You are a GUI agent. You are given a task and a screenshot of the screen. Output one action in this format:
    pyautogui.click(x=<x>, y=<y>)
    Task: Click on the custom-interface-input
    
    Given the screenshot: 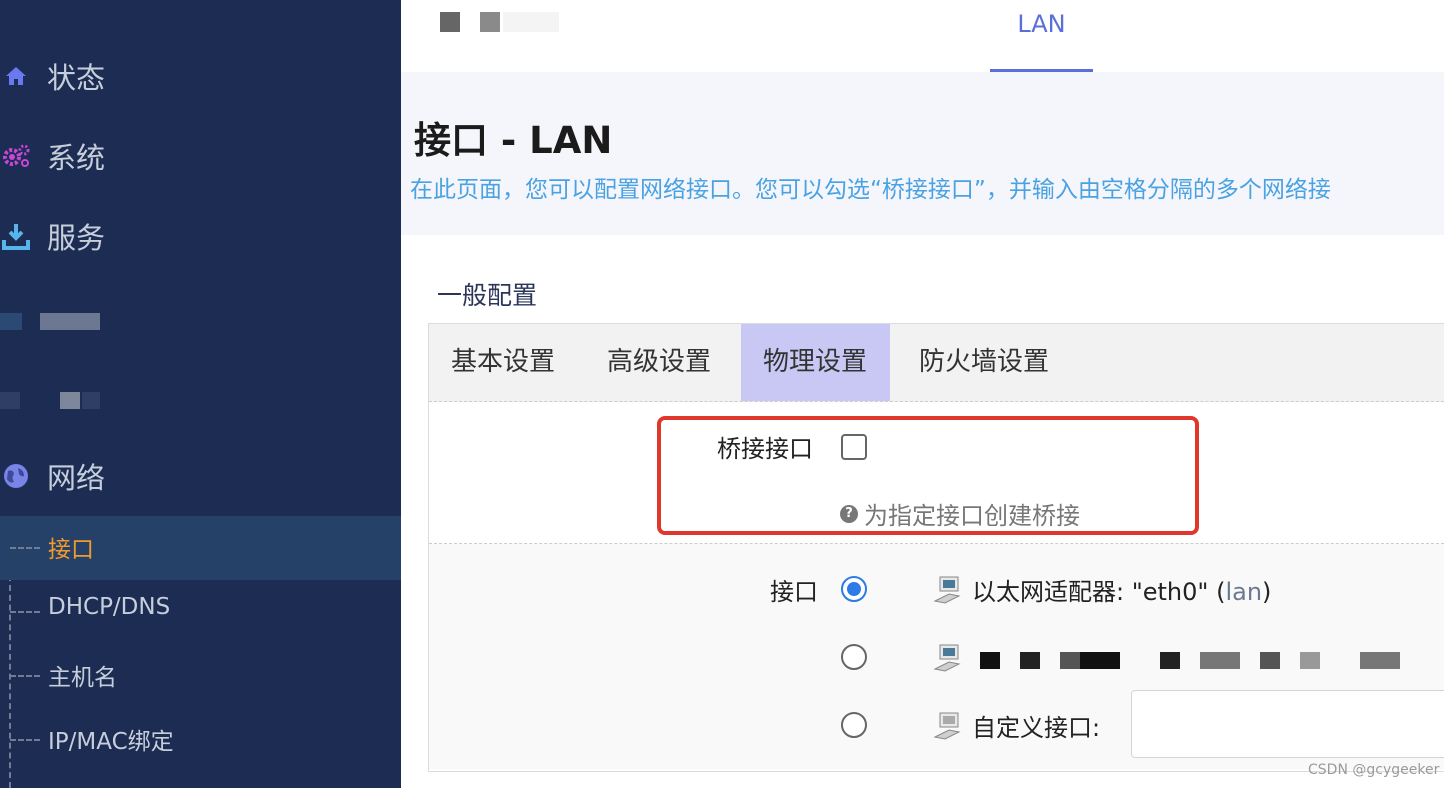 What is the action you would take?
    pyautogui.click(x=1287, y=724)
    